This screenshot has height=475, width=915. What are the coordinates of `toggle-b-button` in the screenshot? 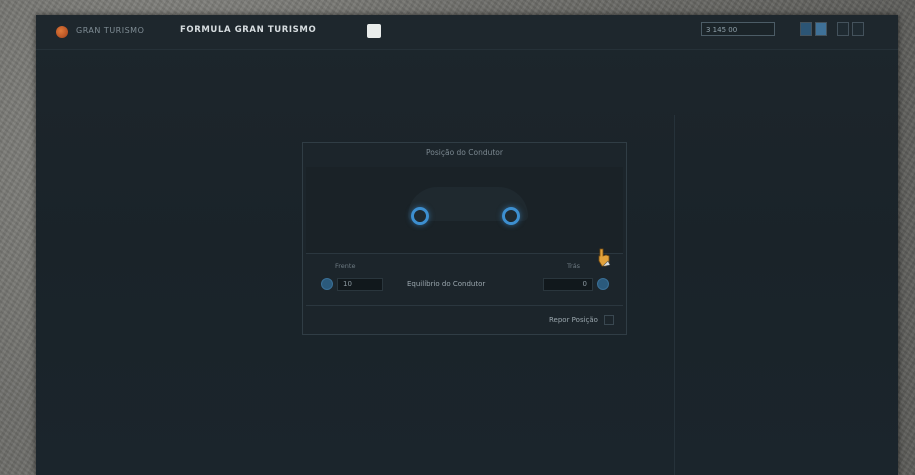 It's located at (821, 29).